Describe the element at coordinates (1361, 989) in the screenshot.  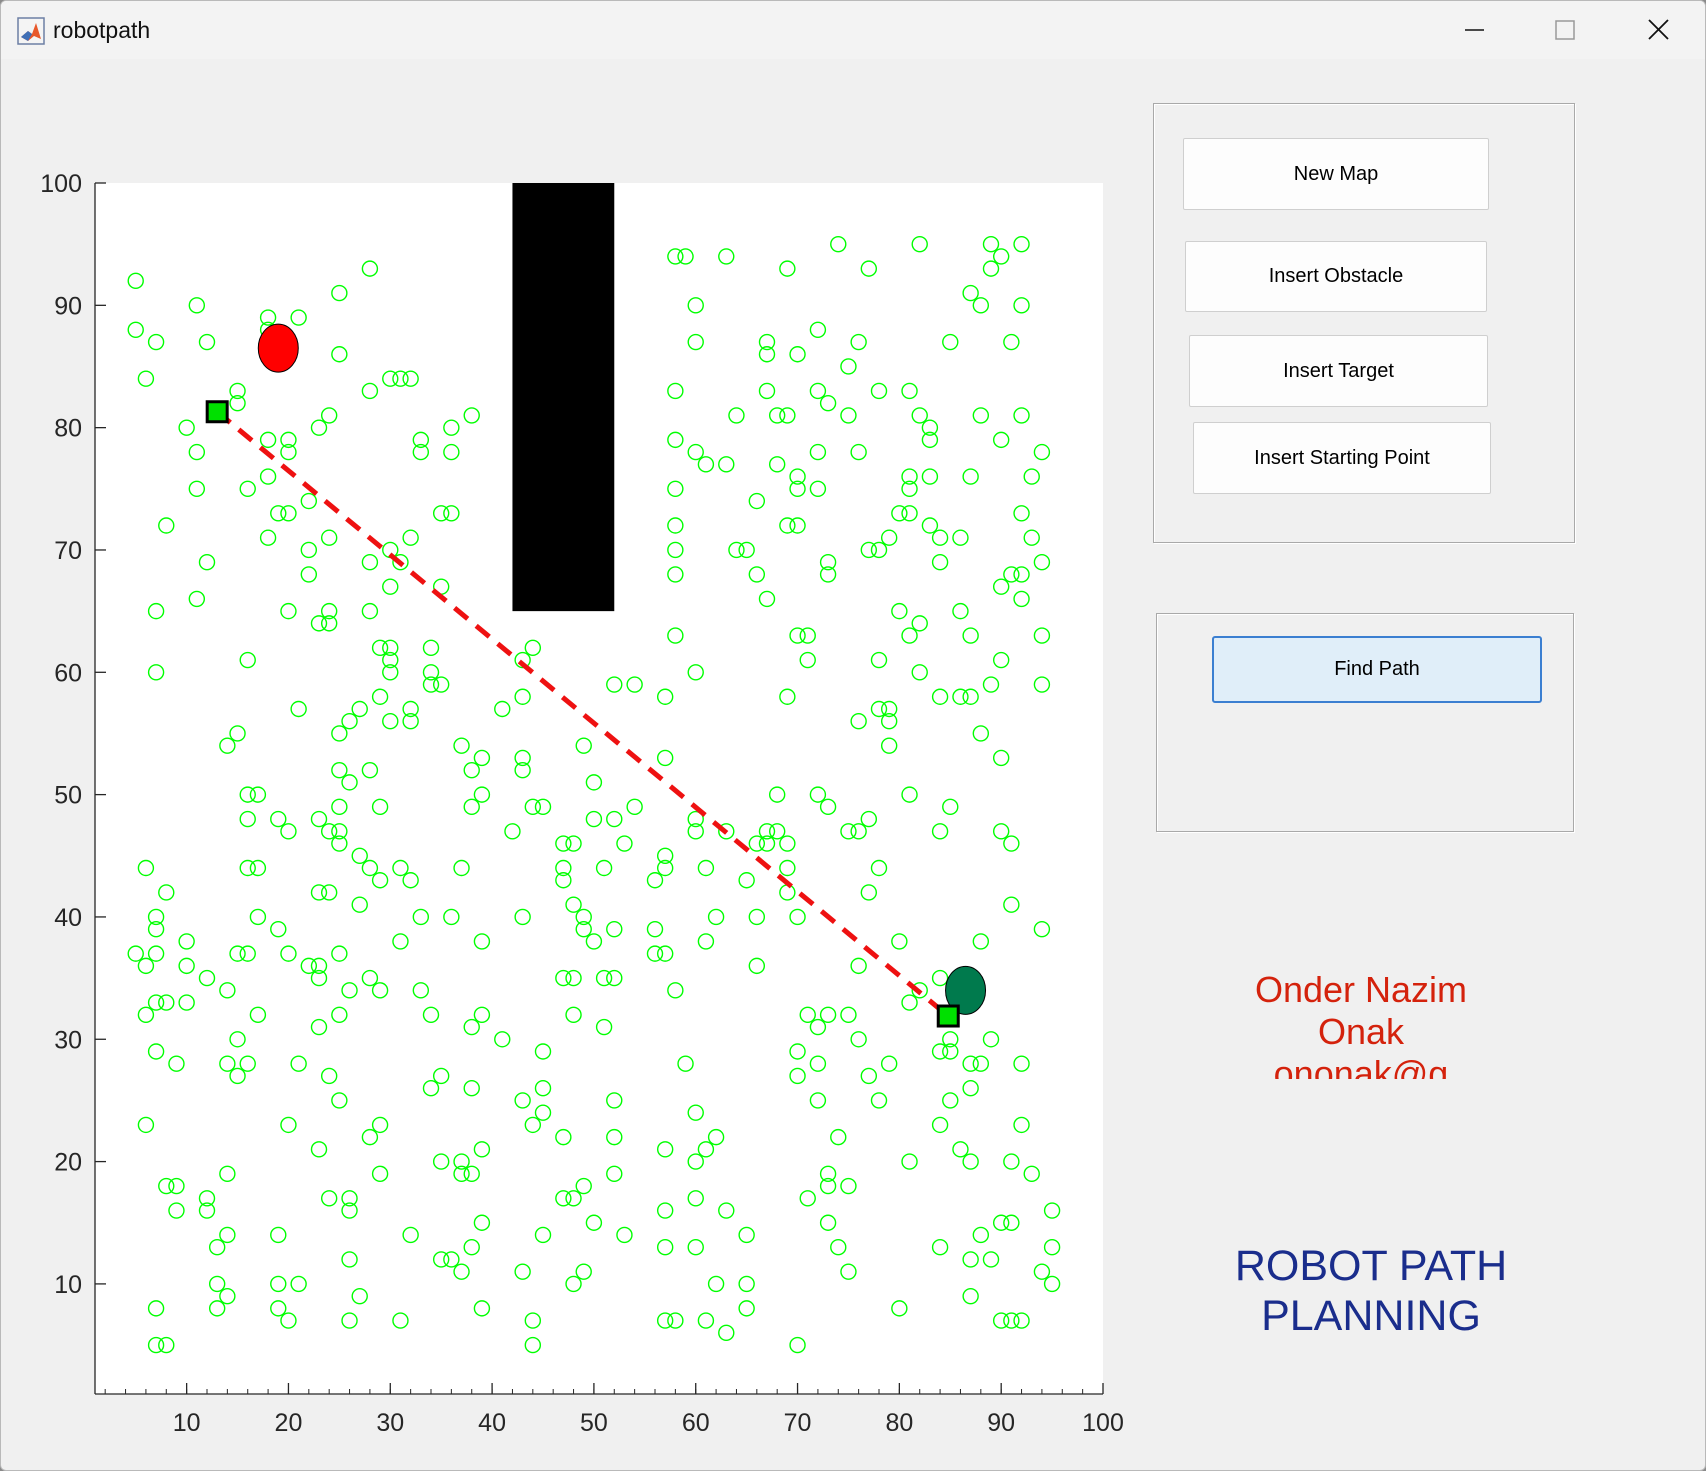
I see `author-line-1: Onder Nazim` at that location.